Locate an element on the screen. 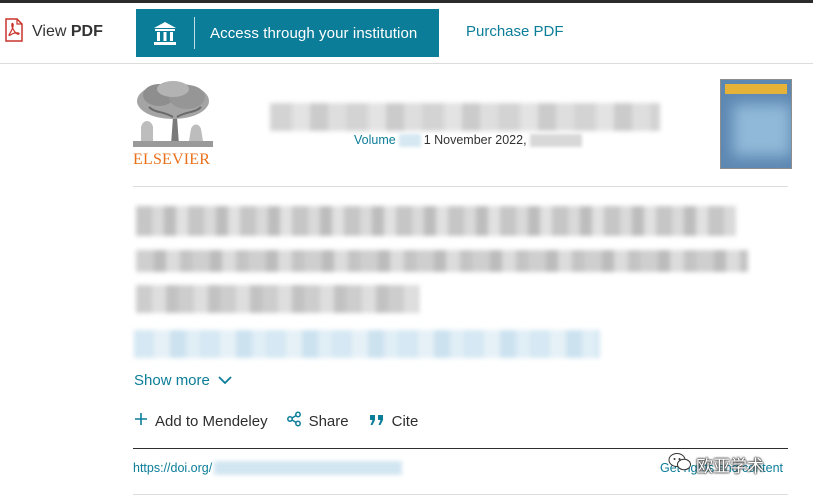  share-label: Share is located at coordinates (328, 421).